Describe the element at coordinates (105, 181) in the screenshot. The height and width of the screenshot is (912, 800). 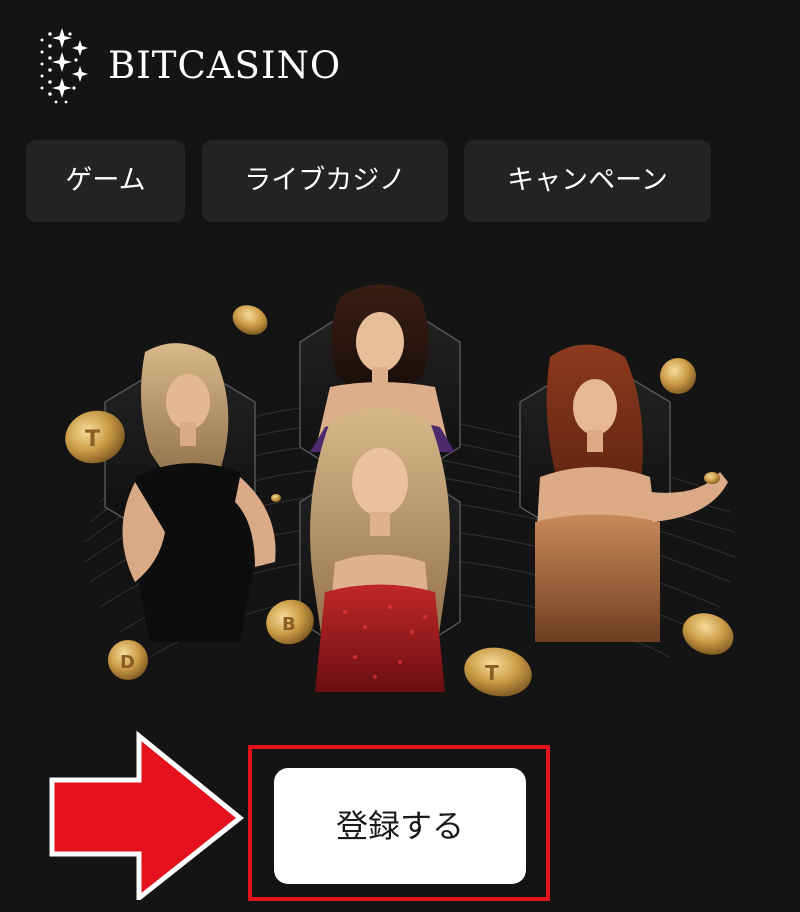
I see `nav-games-button: ゲーム` at that location.